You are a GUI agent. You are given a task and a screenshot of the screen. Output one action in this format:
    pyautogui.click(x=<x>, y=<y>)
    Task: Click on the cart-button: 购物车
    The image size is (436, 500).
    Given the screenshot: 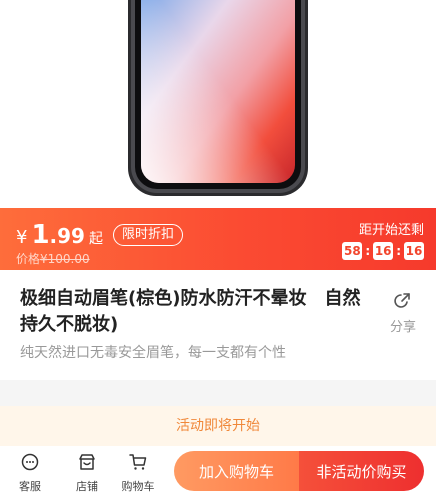 What is the action you would take?
    pyautogui.click(x=138, y=473)
    